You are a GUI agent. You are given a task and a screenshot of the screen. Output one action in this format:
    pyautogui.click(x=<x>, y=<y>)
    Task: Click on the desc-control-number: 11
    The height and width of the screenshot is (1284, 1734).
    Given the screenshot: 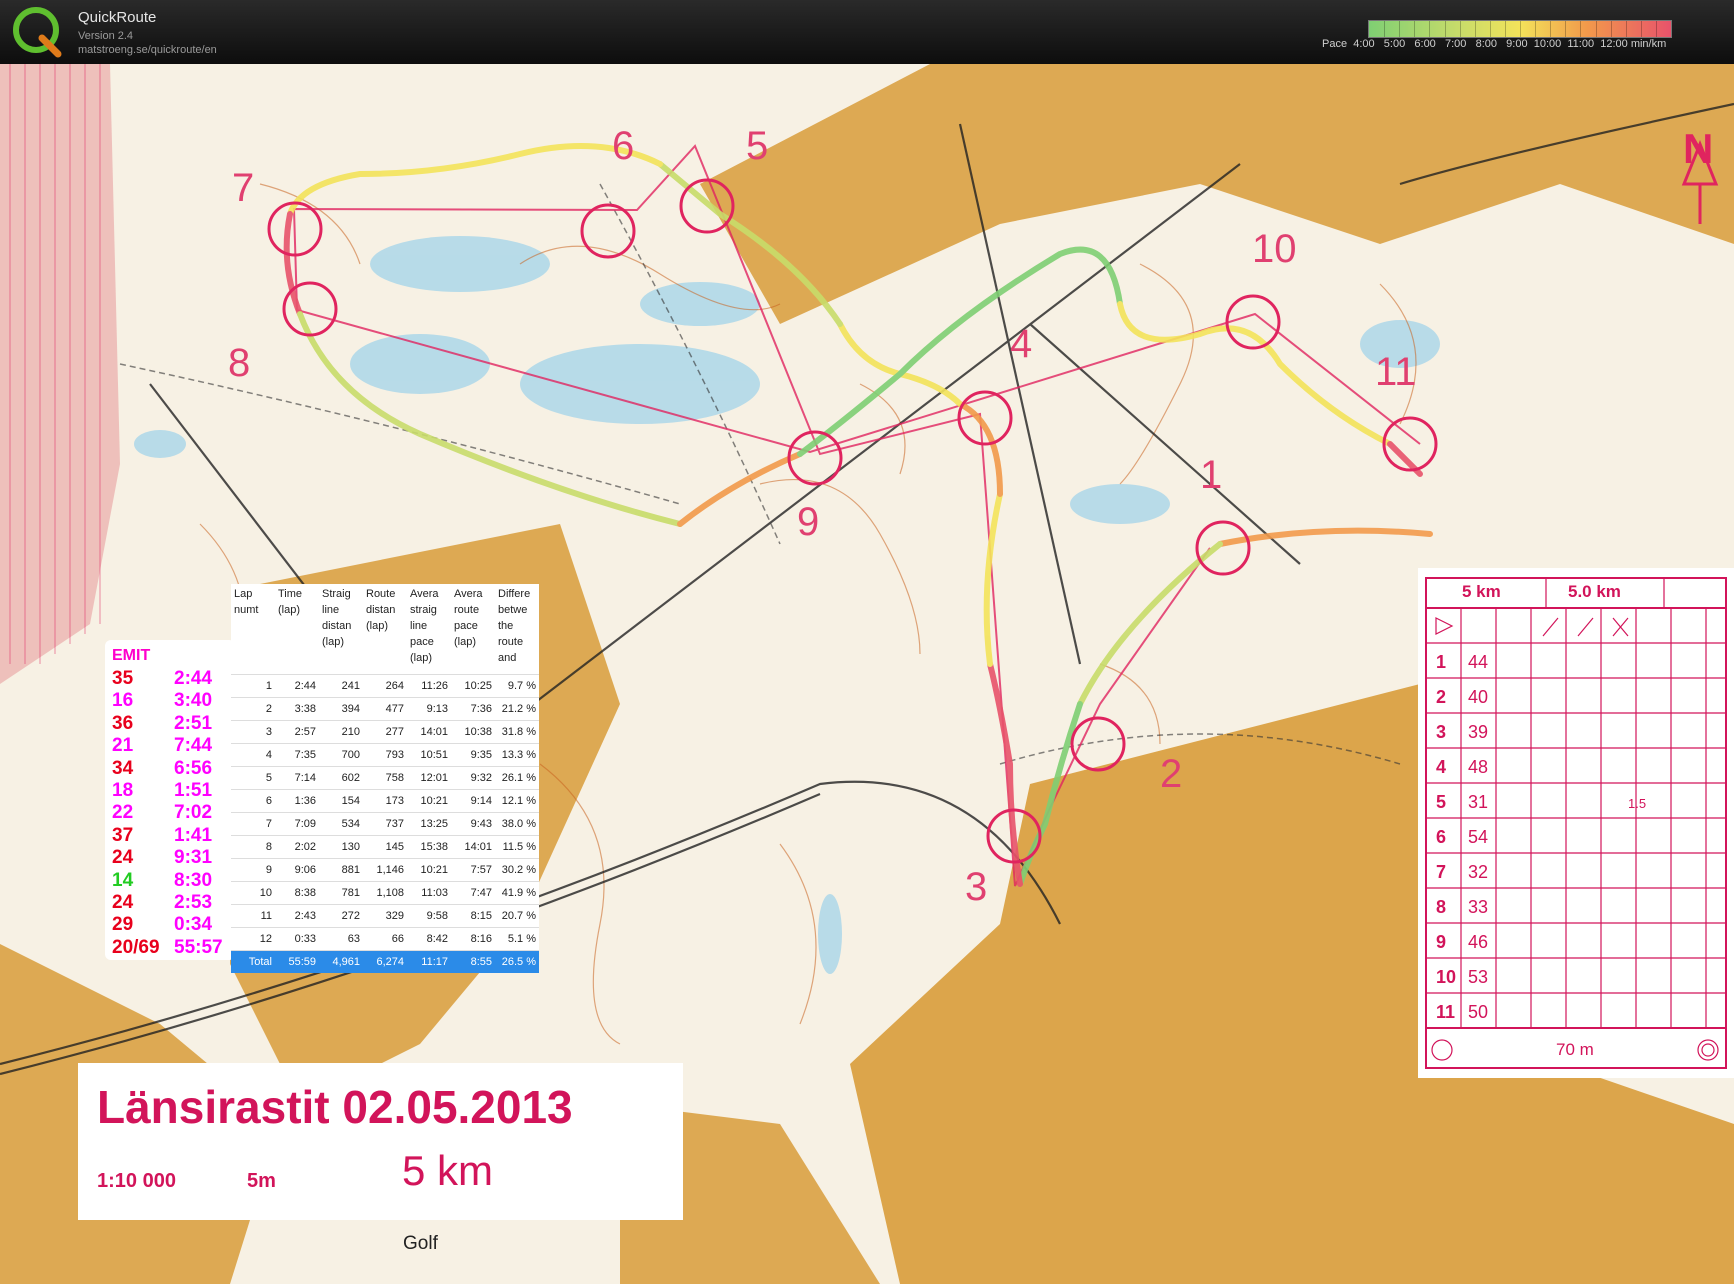 What is the action you would take?
    pyautogui.click(x=1446, y=1012)
    